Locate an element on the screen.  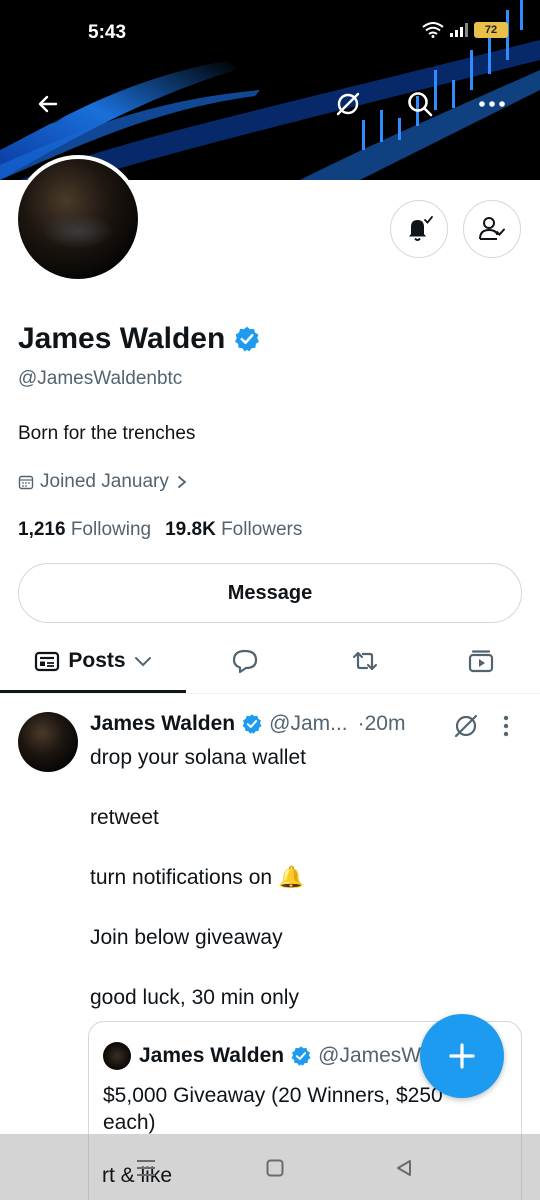
status-icons: 72 is located at coordinates (465, 30).